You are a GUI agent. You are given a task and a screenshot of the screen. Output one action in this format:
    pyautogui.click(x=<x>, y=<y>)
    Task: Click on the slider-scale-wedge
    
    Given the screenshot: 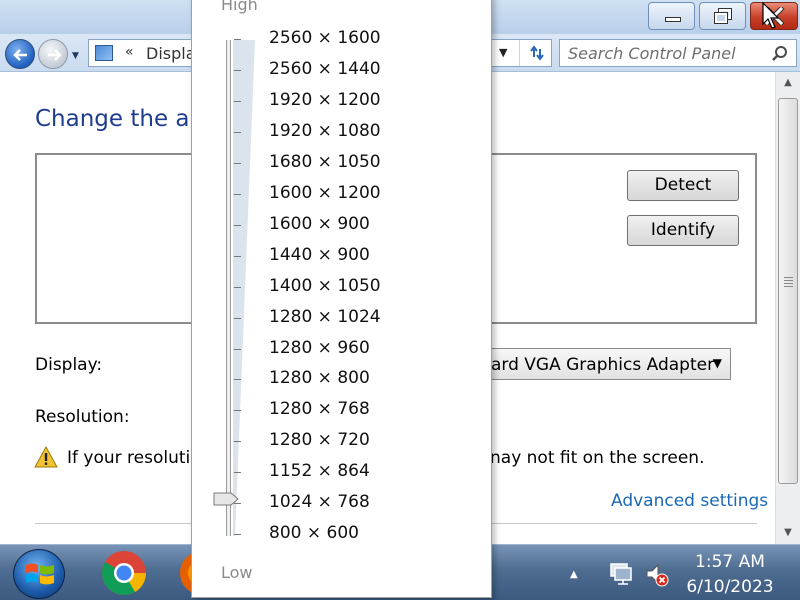 What is the action you would take?
    pyautogui.click(x=244, y=288)
    